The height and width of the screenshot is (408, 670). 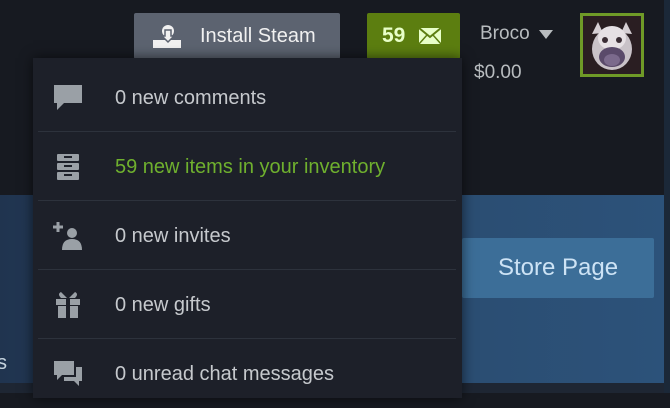 I want to click on invite-icon, so click(x=67, y=236).